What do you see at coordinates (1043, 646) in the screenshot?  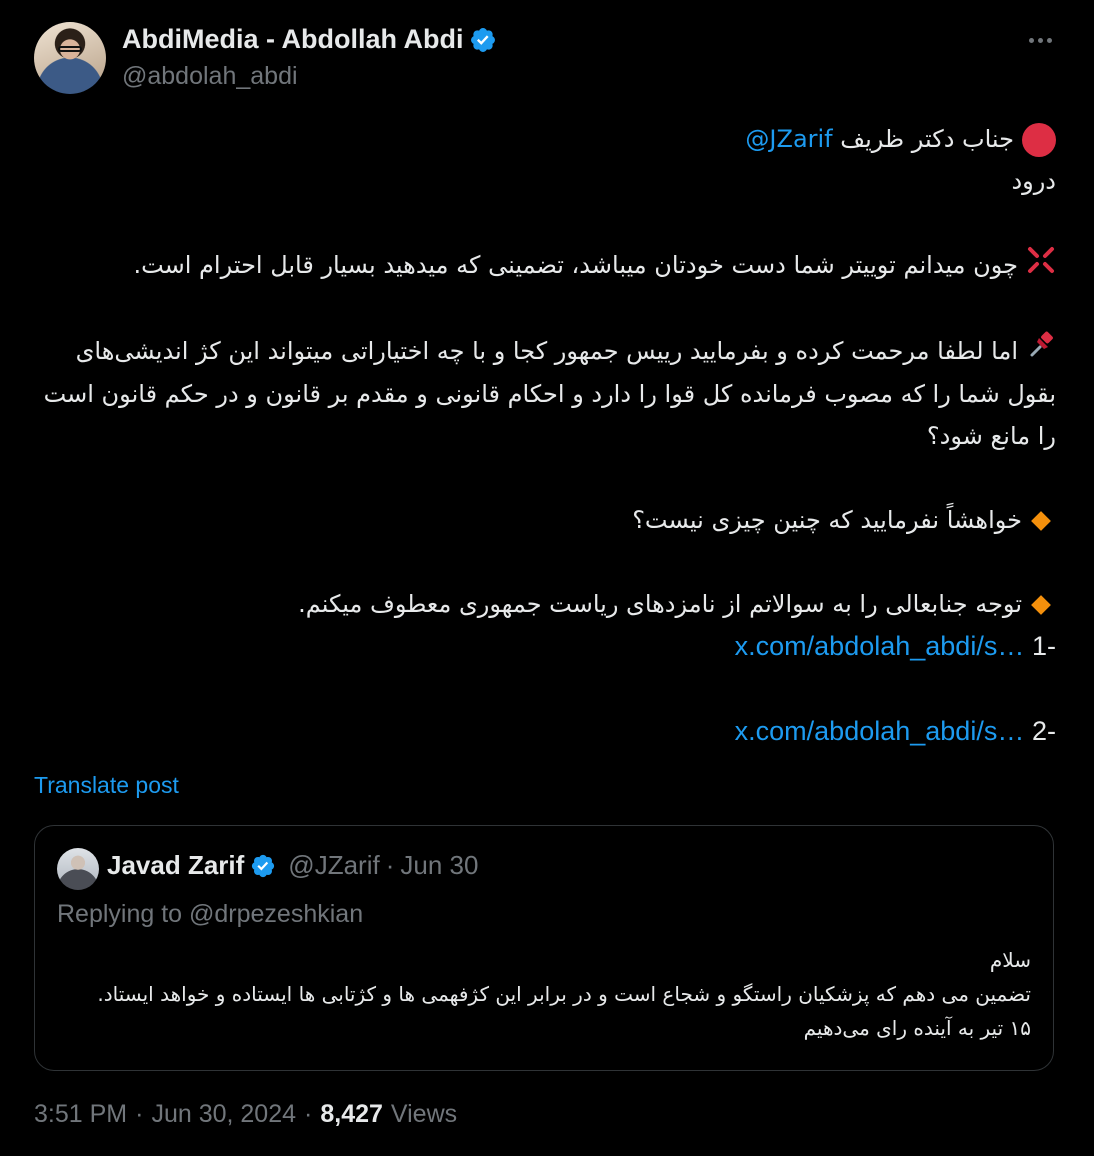 I see `link-item-1-prefix: -1` at bounding box center [1043, 646].